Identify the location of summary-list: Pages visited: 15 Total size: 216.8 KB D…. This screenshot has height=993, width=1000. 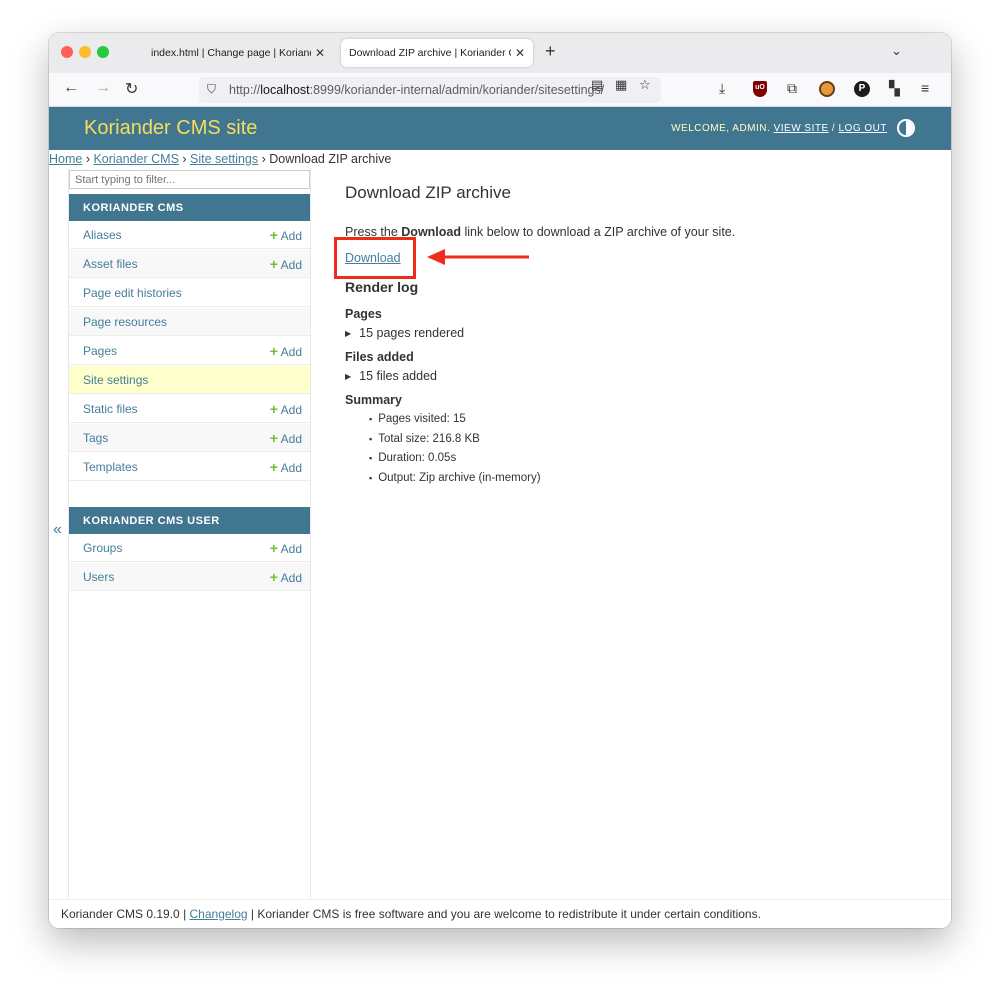
(455, 452).